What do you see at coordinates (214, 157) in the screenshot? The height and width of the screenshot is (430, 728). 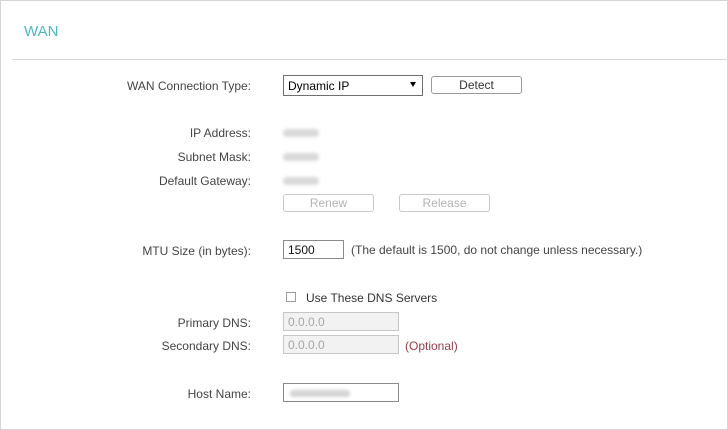 I see `subnet-mask-label: Subnet Mask:` at bounding box center [214, 157].